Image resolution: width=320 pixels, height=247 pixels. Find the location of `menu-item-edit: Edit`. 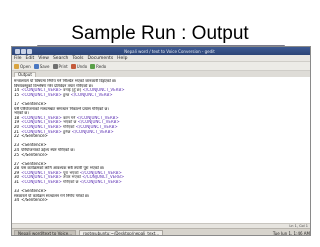

menu-item-edit: Edit is located at coordinates (30, 58).